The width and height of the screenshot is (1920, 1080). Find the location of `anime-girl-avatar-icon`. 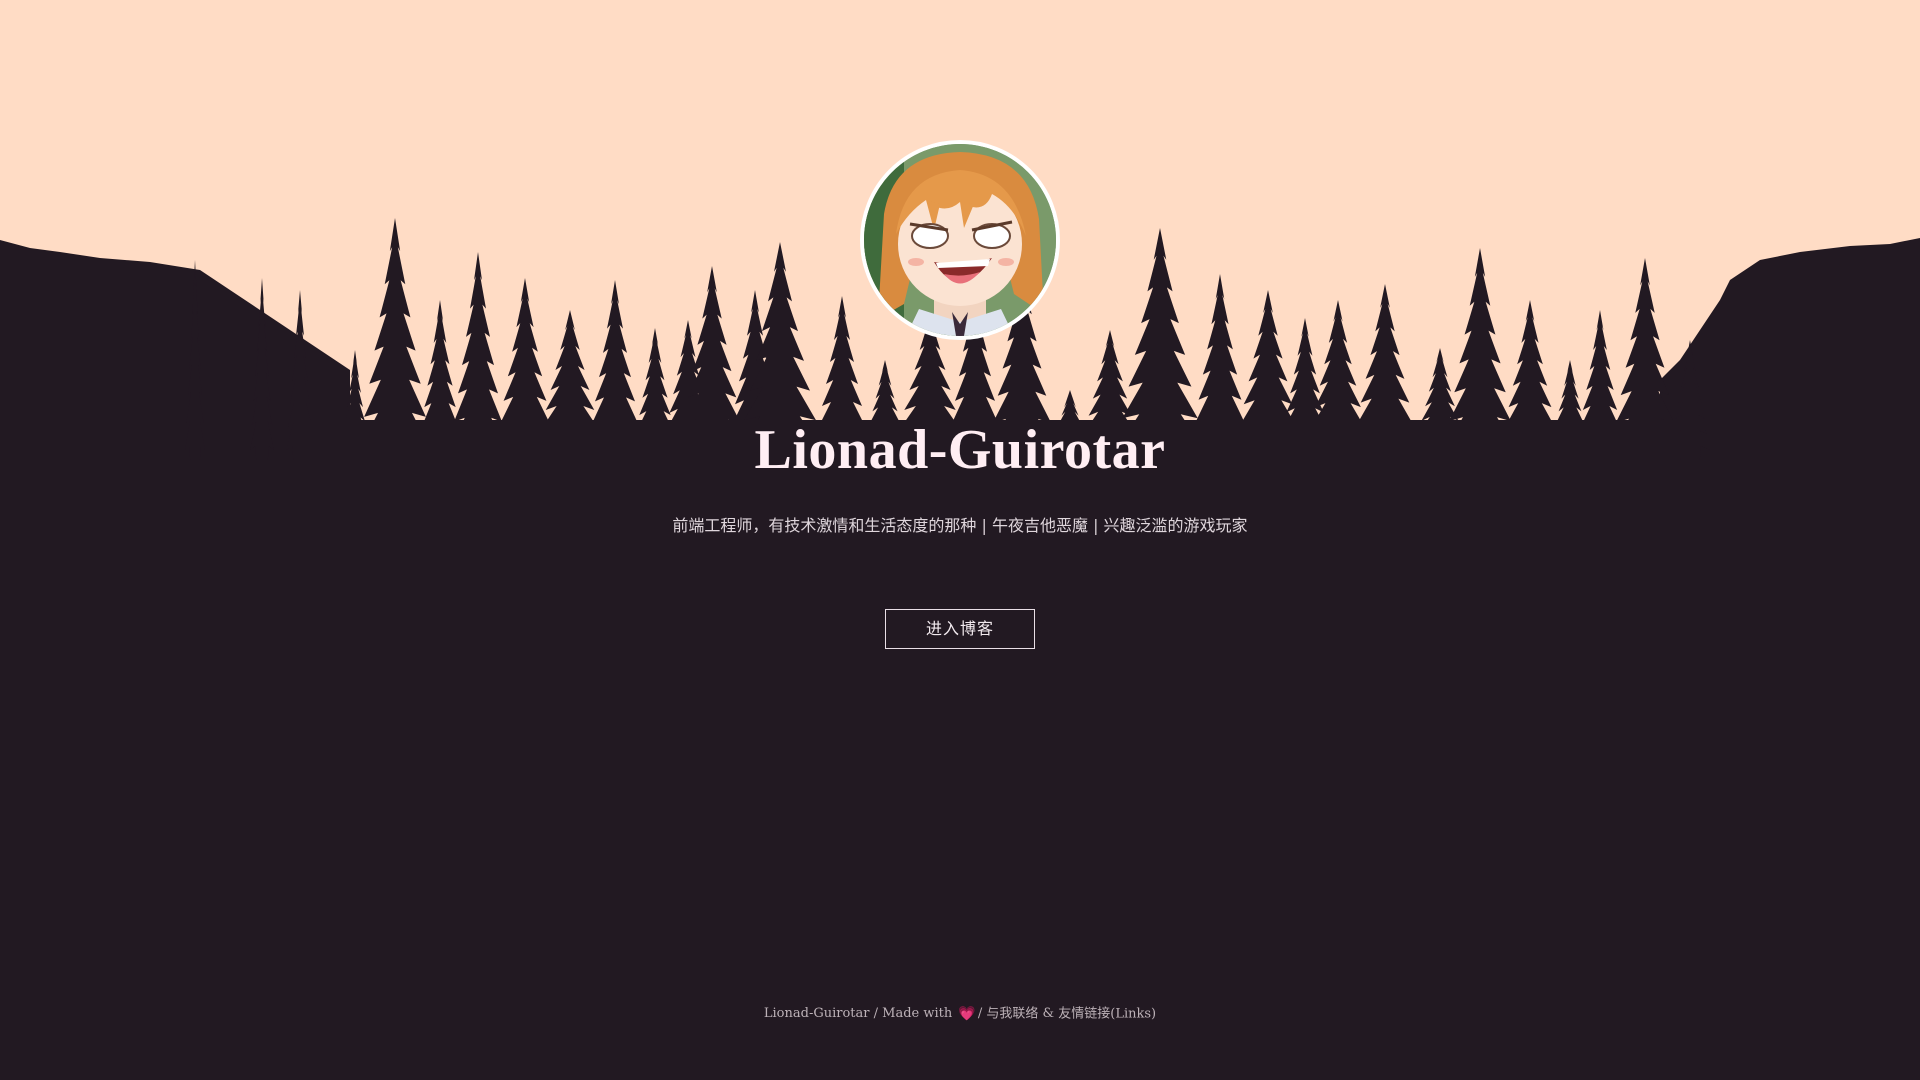

anime-girl-avatar-icon is located at coordinates (960, 240).